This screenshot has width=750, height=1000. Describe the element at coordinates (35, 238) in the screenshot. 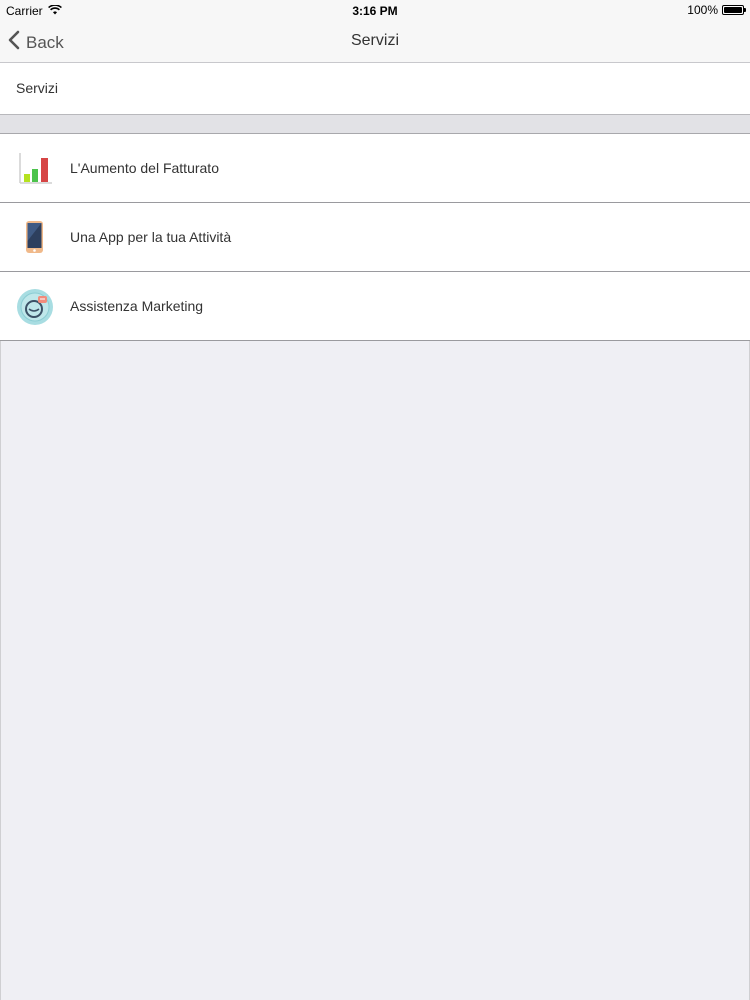

I see `smartphone-icon` at that location.